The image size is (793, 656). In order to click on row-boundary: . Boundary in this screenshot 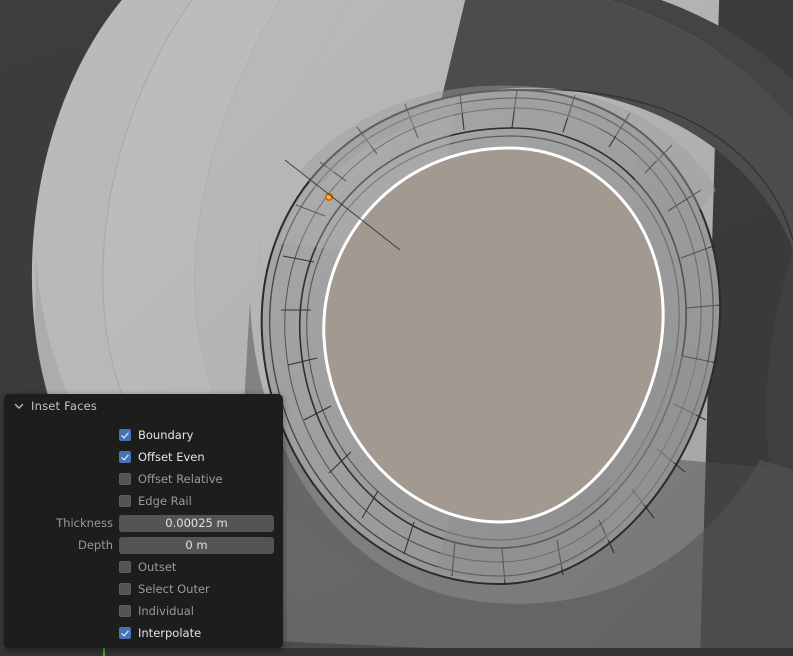, I will do `click(143, 435)`.